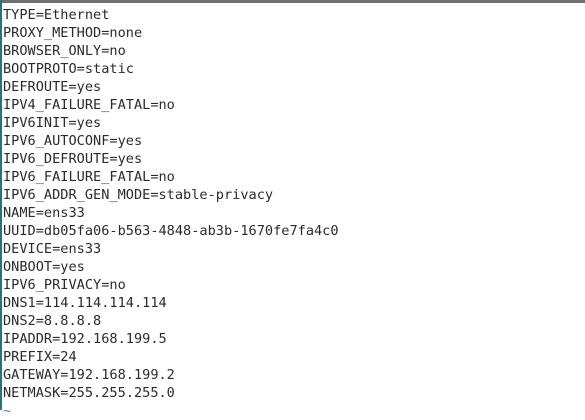 Image resolution: width=585 pixels, height=420 pixels. Describe the element at coordinates (89, 177) in the screenshot. I see `config-line-ipv6-failure-fatal: IPV6_FAILURE_FATAL=no` at that location.